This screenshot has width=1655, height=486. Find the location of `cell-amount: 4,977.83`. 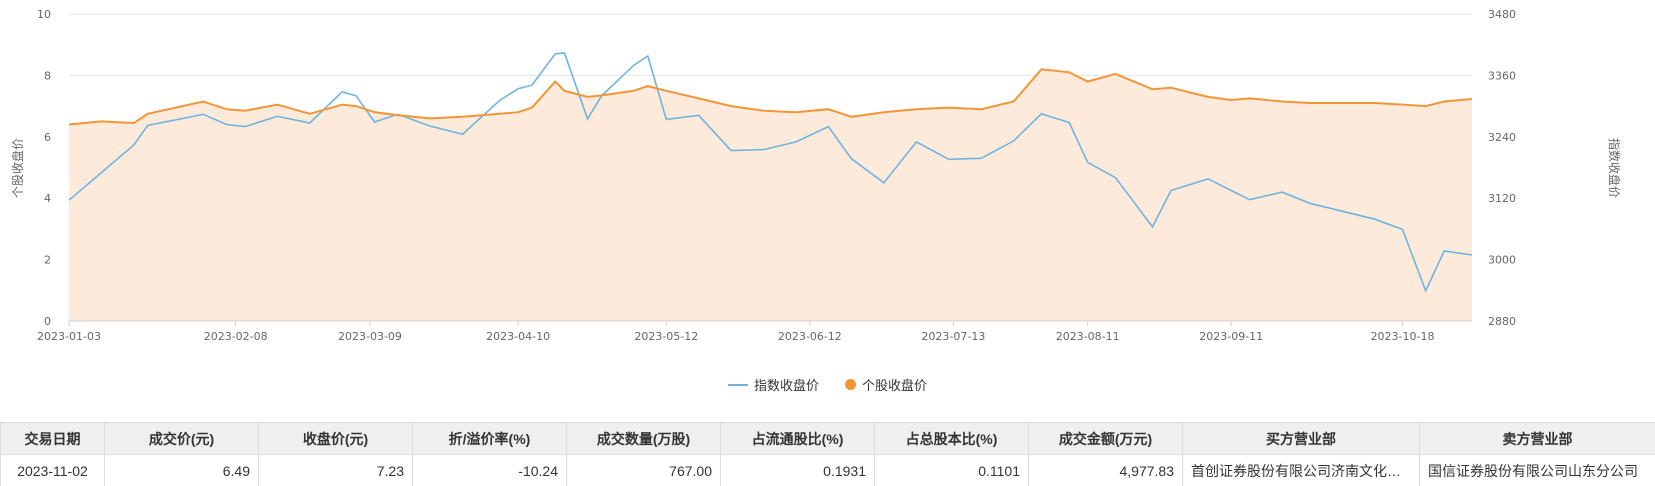

cell-amount: 4,977.83 is located at coordinates (1105, 470).